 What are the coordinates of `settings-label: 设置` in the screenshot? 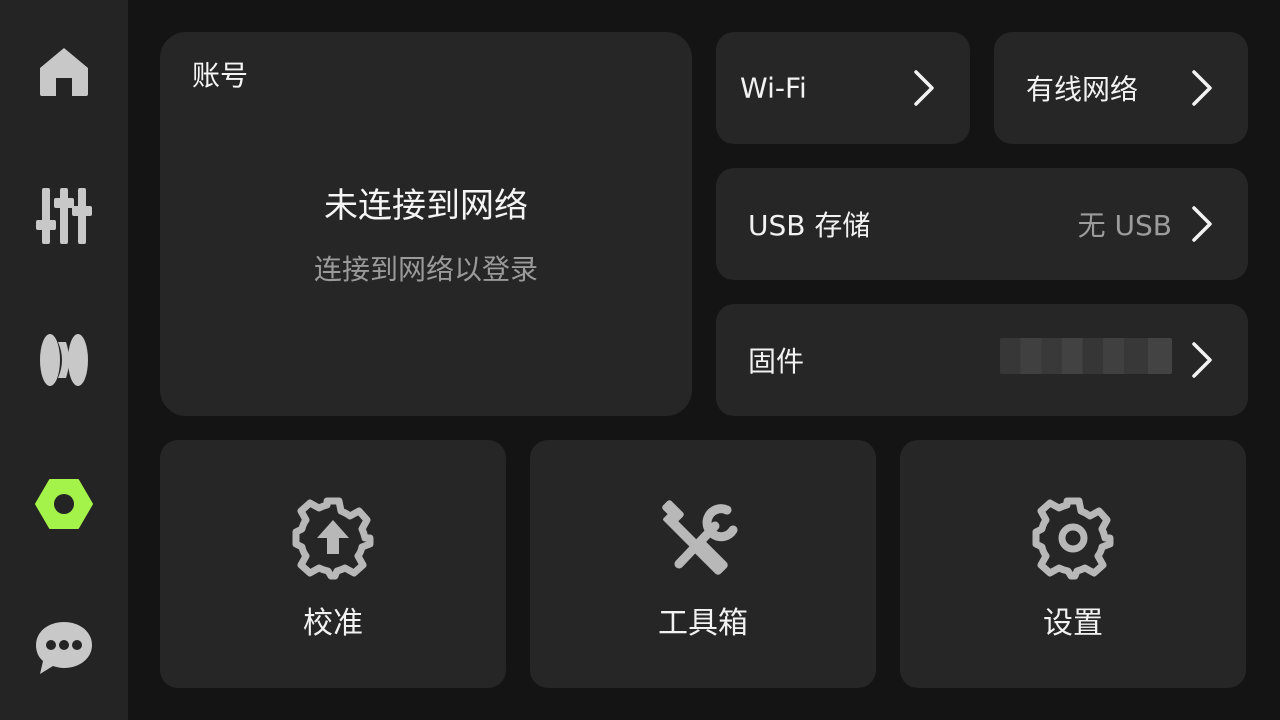 It's located at (1073, 623).